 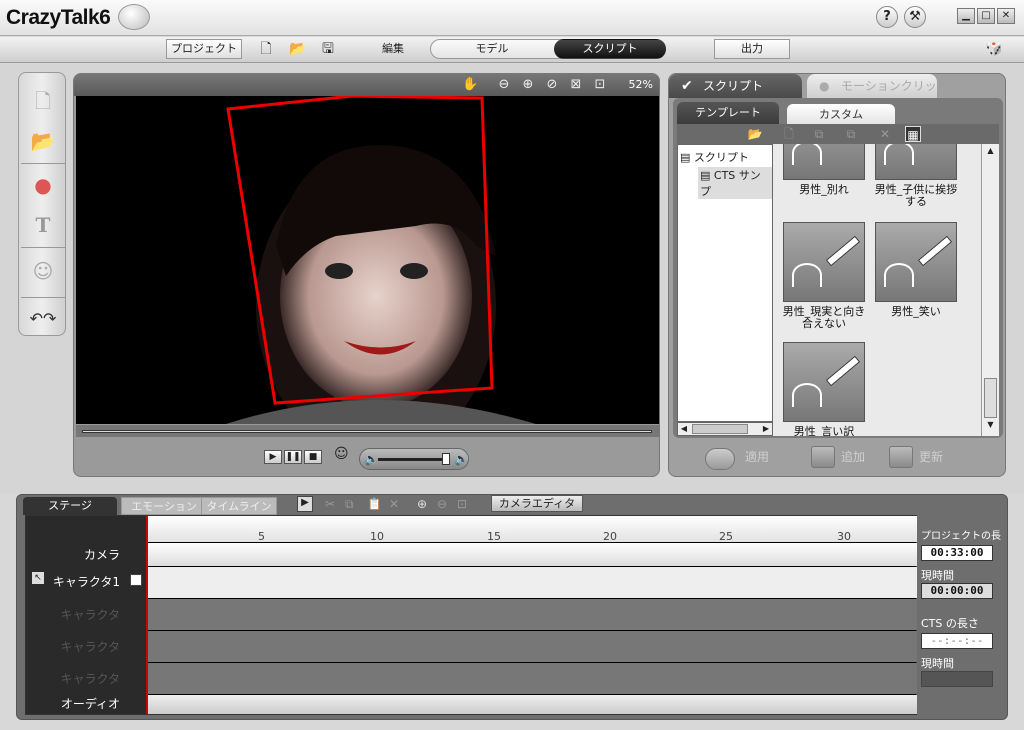 What do you see at coordinates (43, 141) in the screenshot?
I see `open-project-icon: 📂` at bounding box center [43, 141].